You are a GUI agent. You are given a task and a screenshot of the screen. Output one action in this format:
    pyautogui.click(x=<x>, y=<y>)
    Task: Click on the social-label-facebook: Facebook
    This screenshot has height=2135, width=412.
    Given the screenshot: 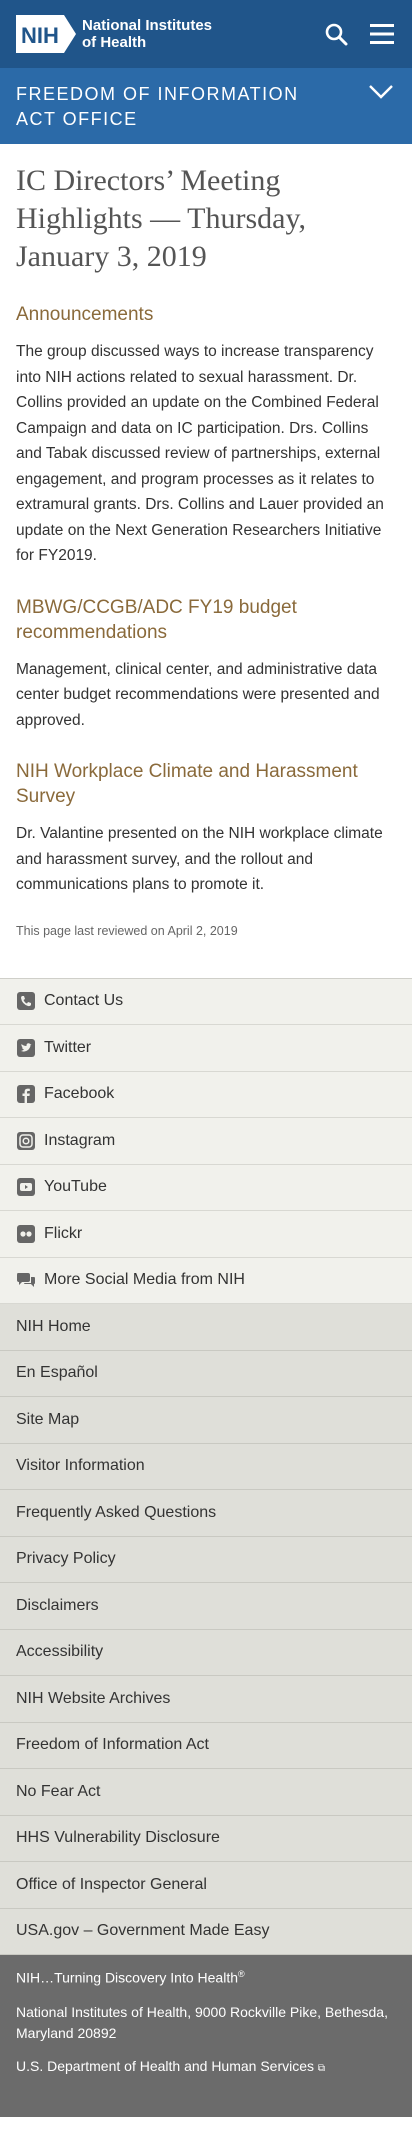 What is the action you would take?
    pyautogui.click(x=79, y=1094)
    